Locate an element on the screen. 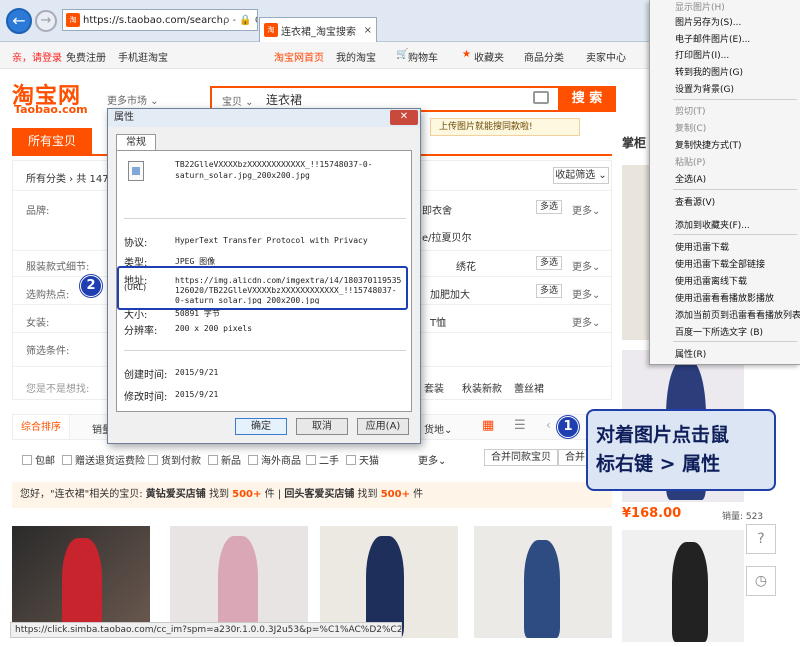 Image resolution: width=800 pixels, height=647 pixels. filter-value: T恤 is located at coordinates (438, 321).